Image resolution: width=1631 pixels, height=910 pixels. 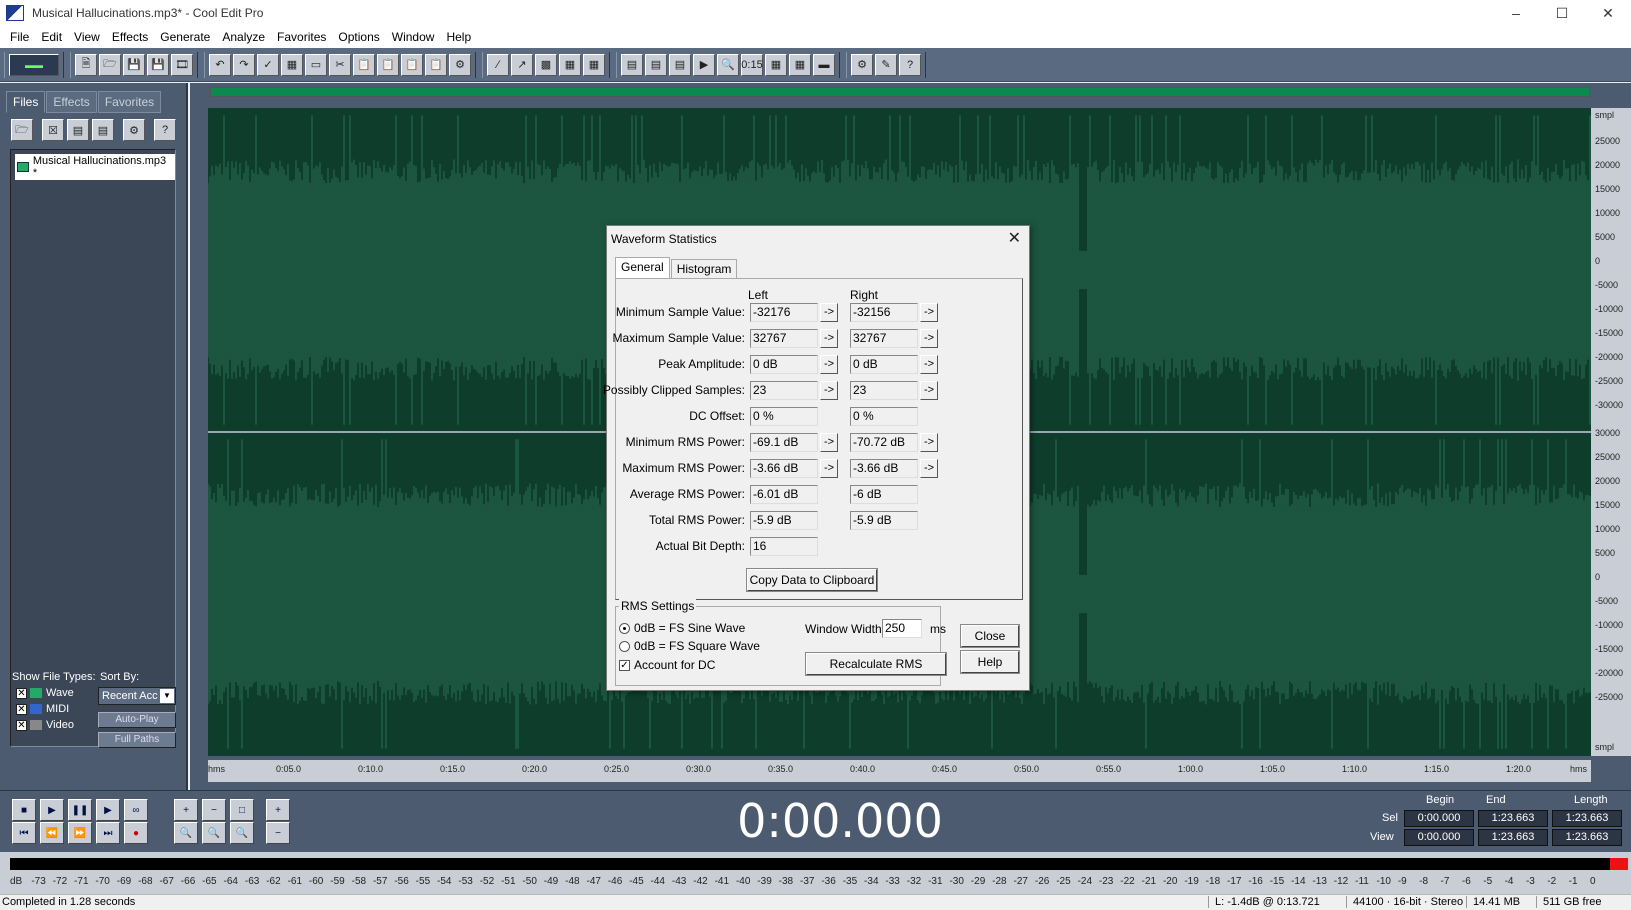 What do you see at coordinates (667, 665) in the screenshot?
I see `option-account-dc: ✓ Account for DC` at bounding box center [667, 665].